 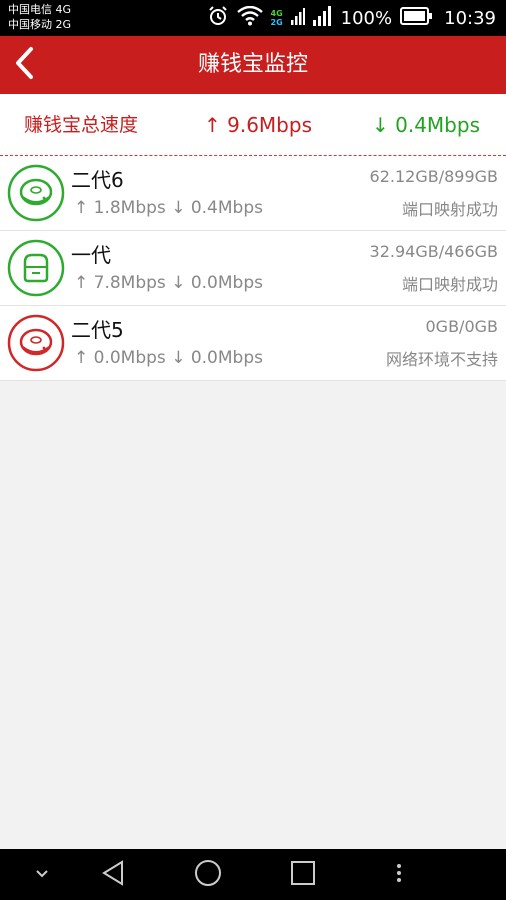 I want to click on carrier-1: 中国电信 4G, so click(x=40, y=9).